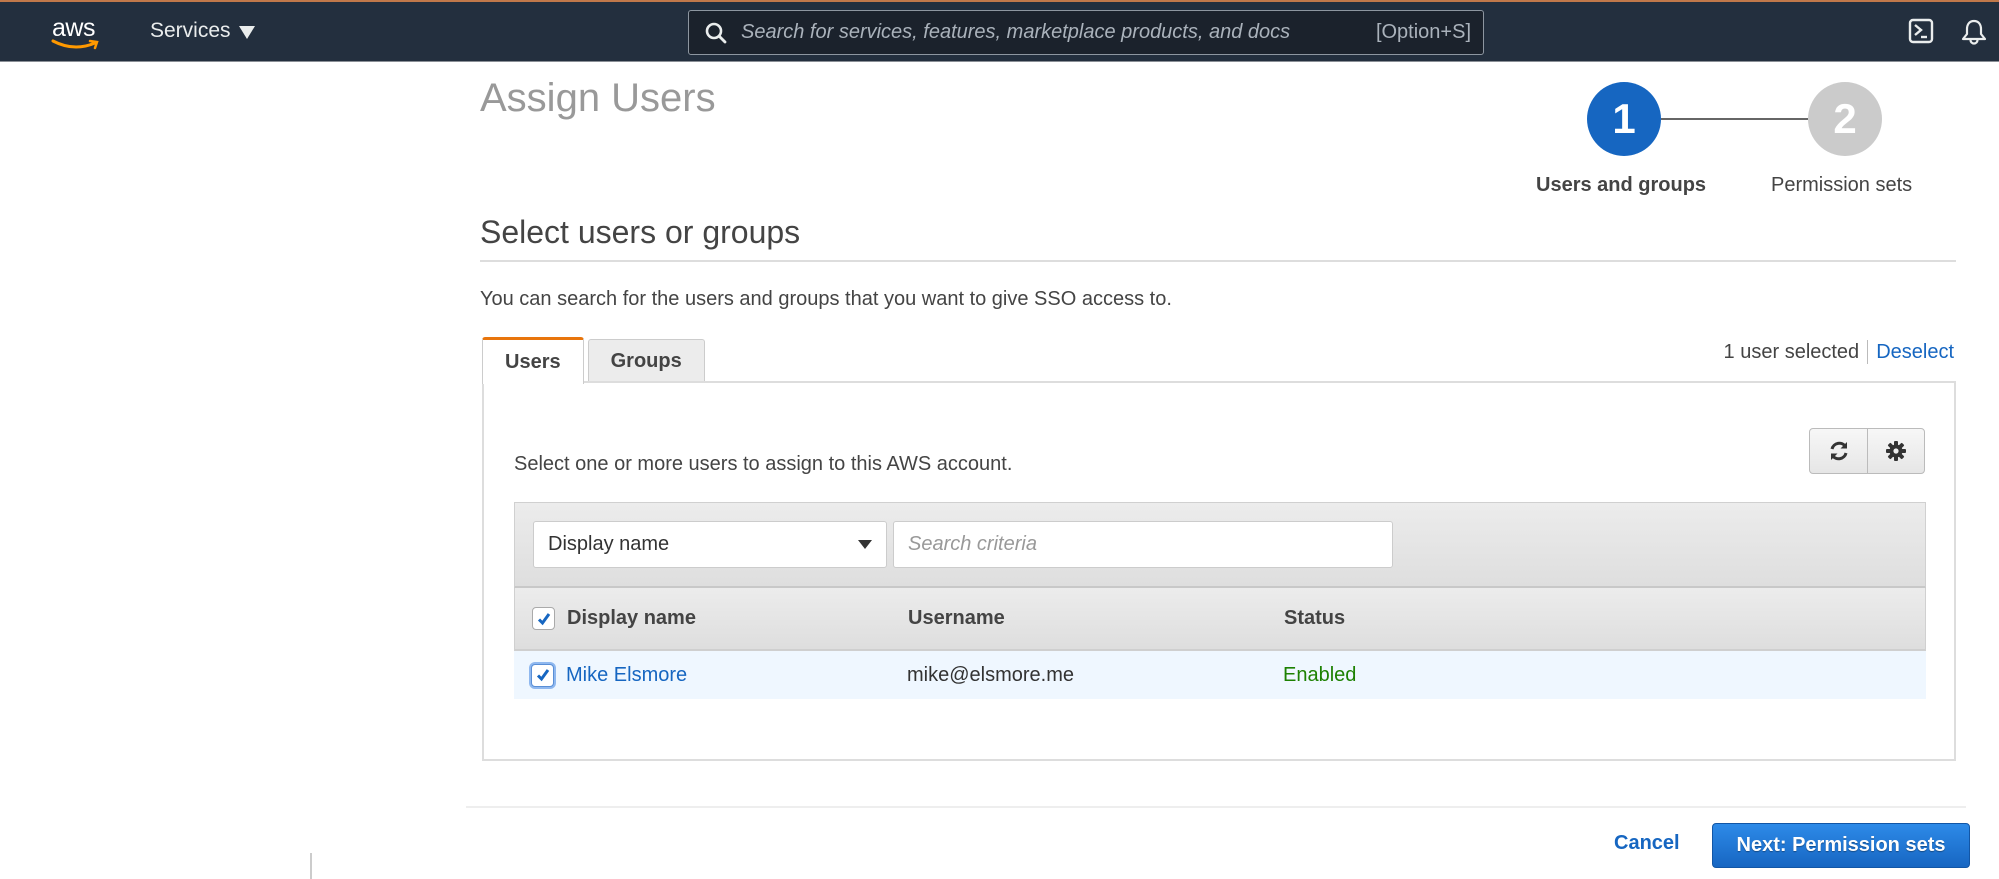  Describe the element at coordinates (626, 675) in the screenshot. I see `user-display-name-link: Mike Elsmore` at that location.